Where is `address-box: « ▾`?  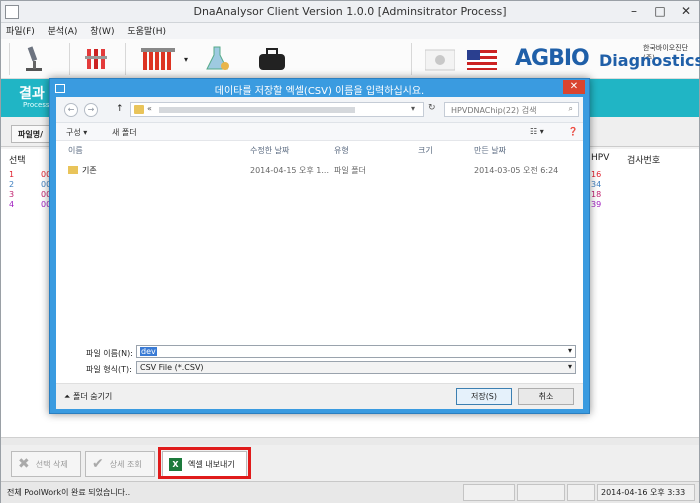 address-box: « ▾ is located at coordinates (277, 109).